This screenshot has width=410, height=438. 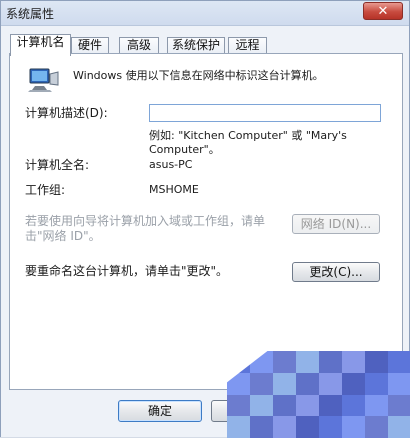 What do you see at coordinates (139, 45) in the screenshot?
I see `tab-advanced: 高级` at bounding box center [139, 45].